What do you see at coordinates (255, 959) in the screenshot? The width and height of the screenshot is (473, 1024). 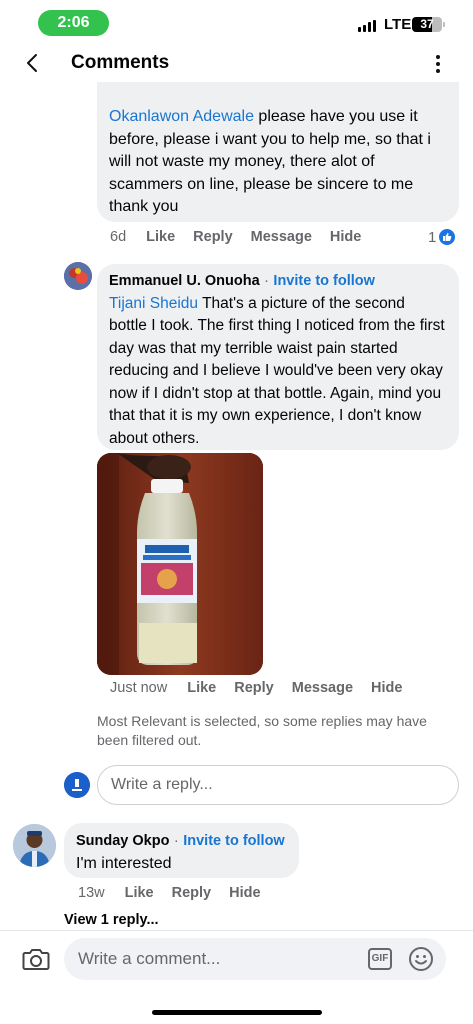 I see `comment-input: Write a comment... GIF` at bounding box center [255, 959].